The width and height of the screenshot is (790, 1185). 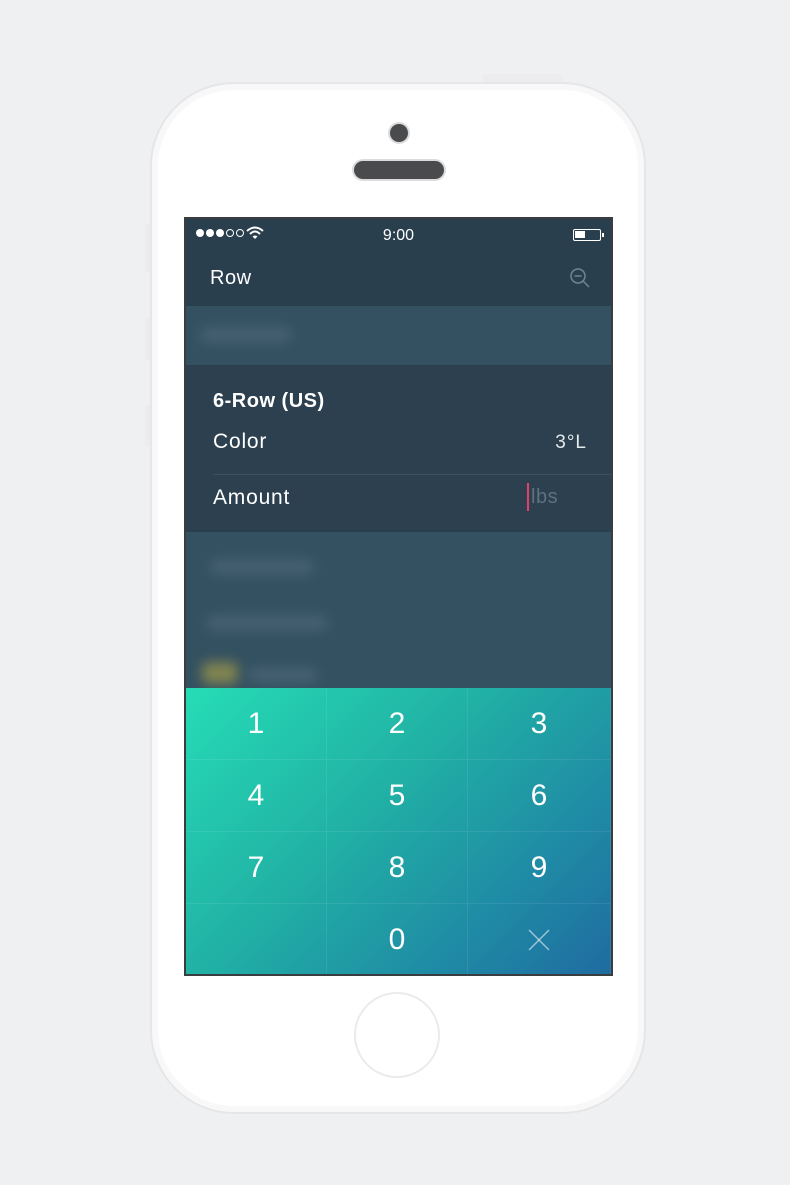 I want to click on key-0: 0, so click(x=397, y=939).